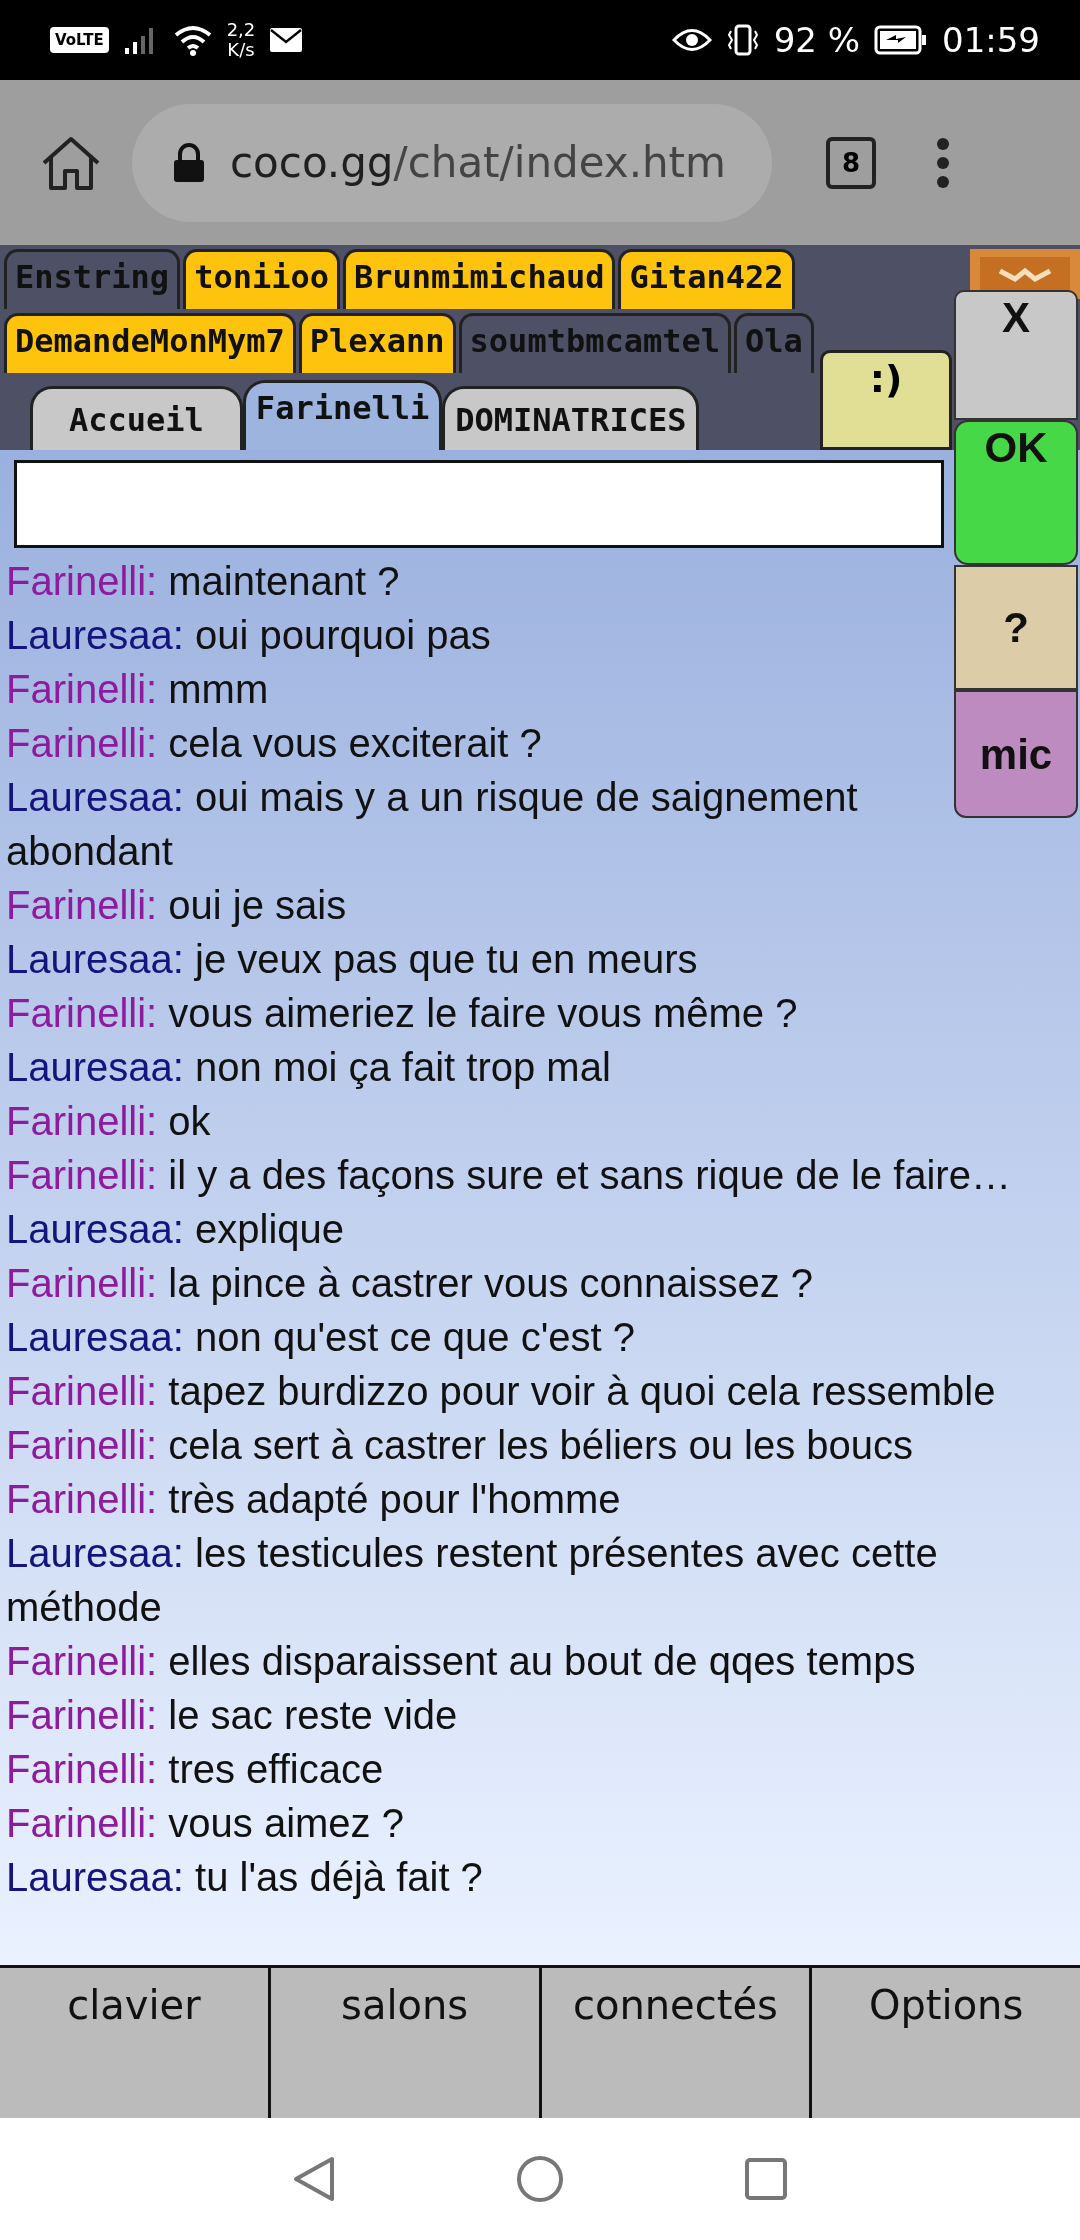 The width and height of the screenshot is (1080, 2240). What do you see at coordinates (176, 1229) in the screenshot?
I see `chat-message: Lauresaa: explique` at bounding box center [176, 1229].